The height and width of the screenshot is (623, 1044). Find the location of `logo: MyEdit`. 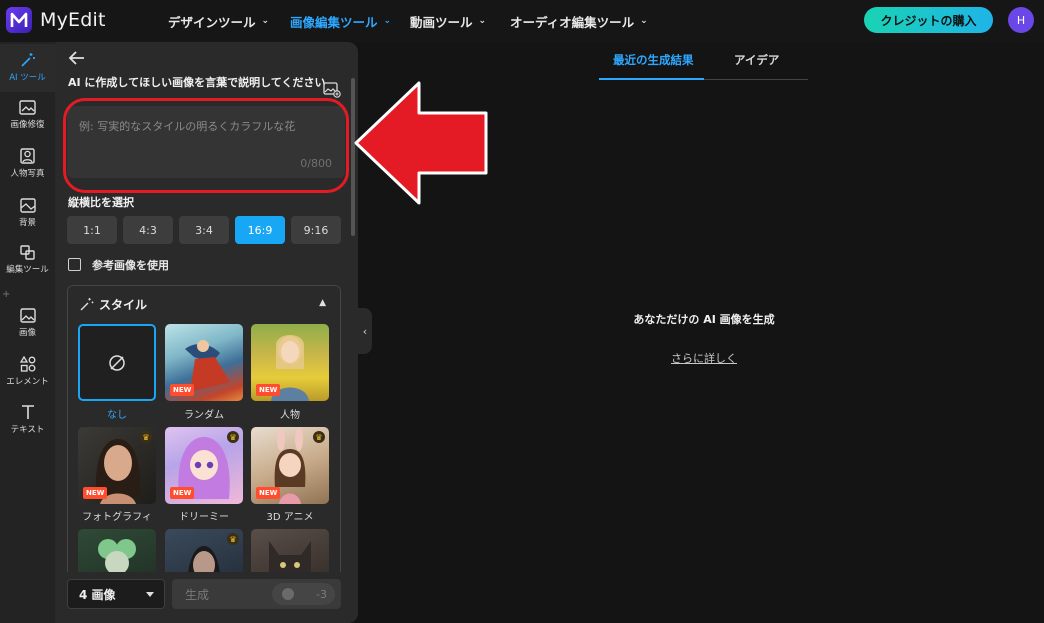

logo: MyEdit is located at coordinates (56, 20).